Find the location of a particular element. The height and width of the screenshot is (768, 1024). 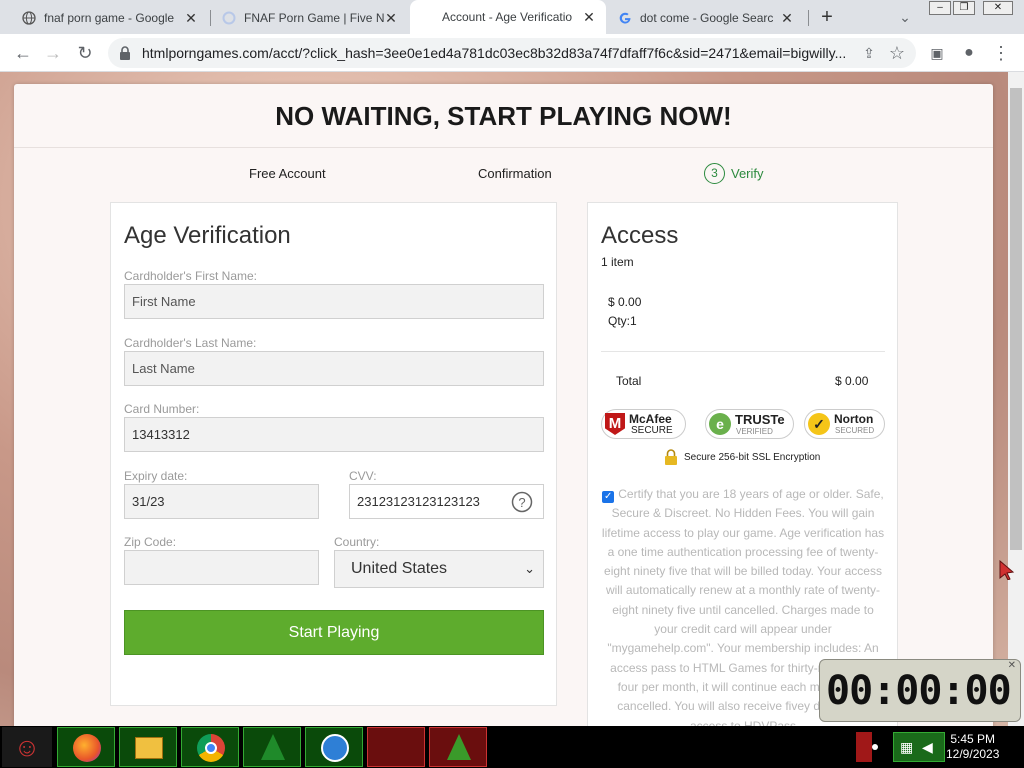

file-explorer-taskbar-icon is located at coordinates (148, 747).